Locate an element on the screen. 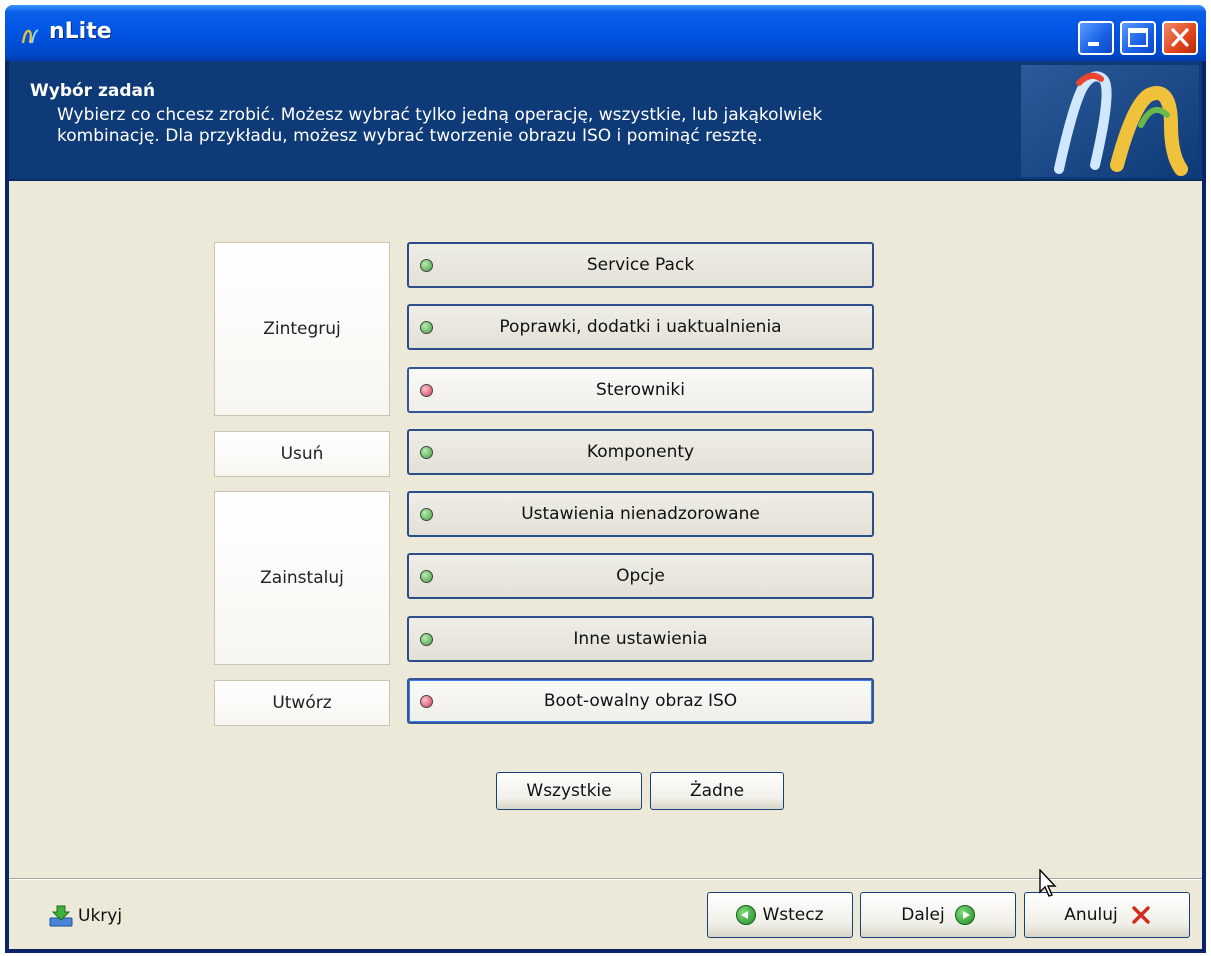  back-label: Wstecz is located at coordinates (793, 915).